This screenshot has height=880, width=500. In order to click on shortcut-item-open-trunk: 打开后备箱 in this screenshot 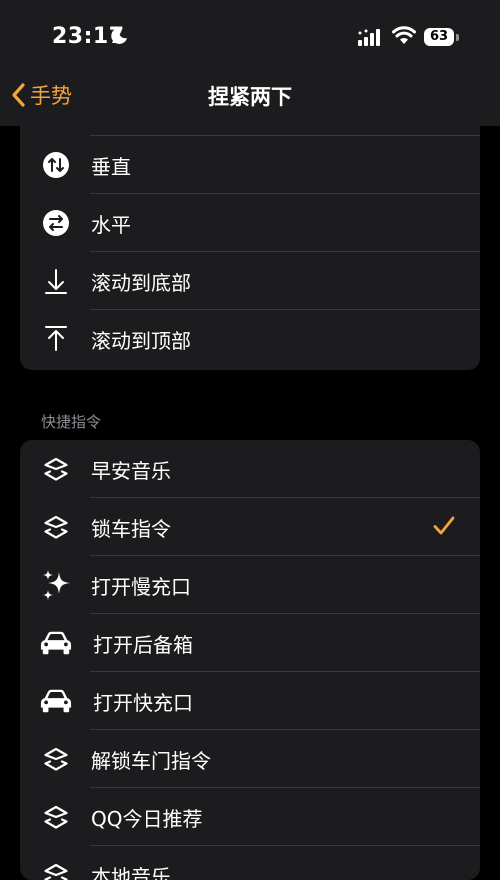, I will do `click(250, 643)`.